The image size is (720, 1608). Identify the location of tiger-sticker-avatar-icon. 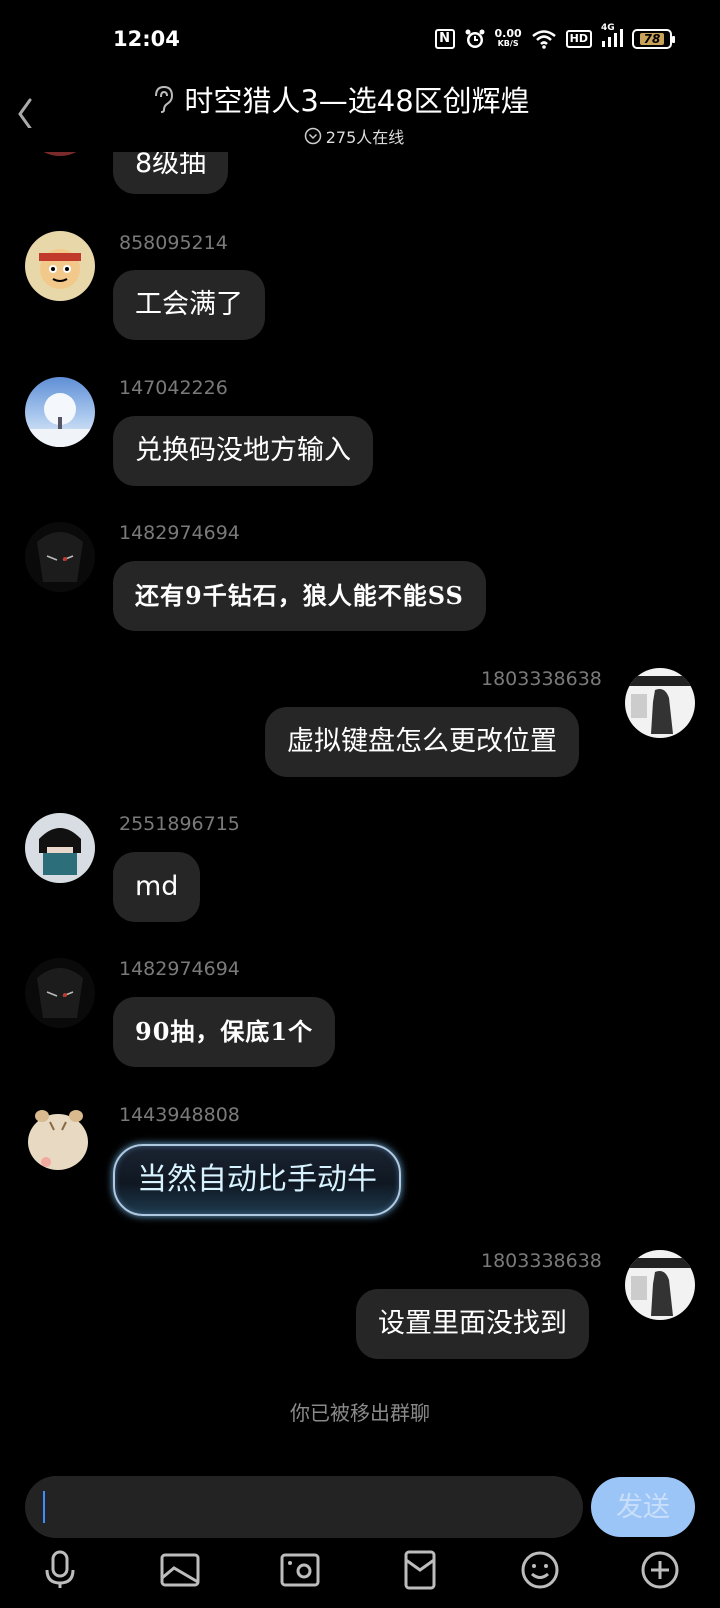
(58, 1140).